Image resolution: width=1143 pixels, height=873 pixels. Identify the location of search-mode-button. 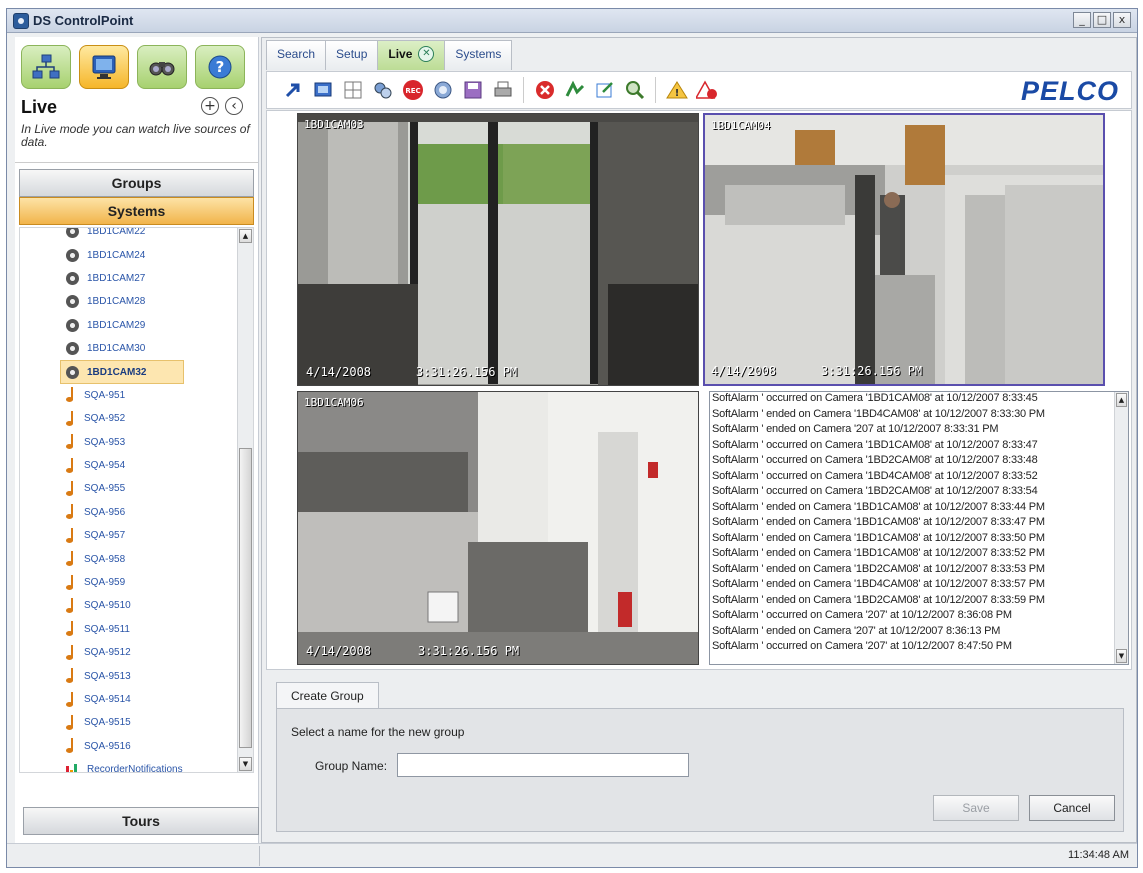
(162, 67).